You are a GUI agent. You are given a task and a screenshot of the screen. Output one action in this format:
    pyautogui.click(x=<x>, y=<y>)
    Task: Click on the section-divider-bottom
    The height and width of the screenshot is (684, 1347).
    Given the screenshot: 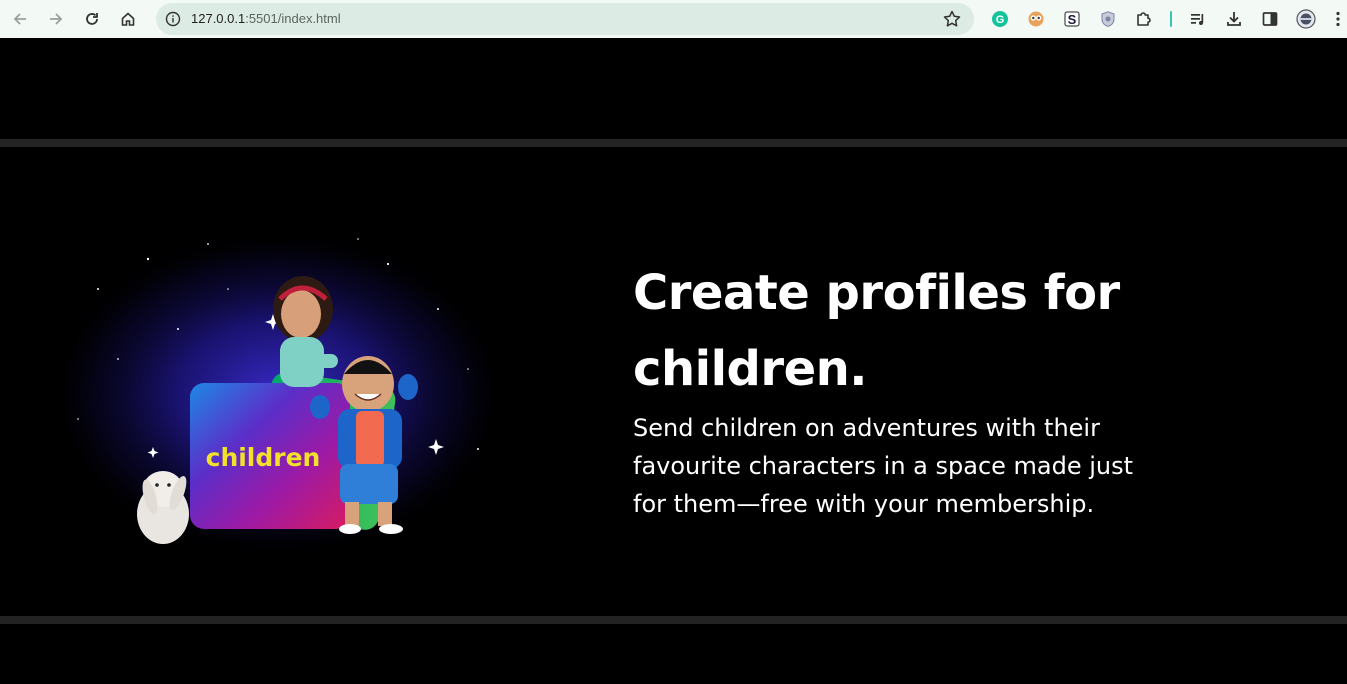 What is the action you would take?
    pyautogui.click(x=673, y=620)
    